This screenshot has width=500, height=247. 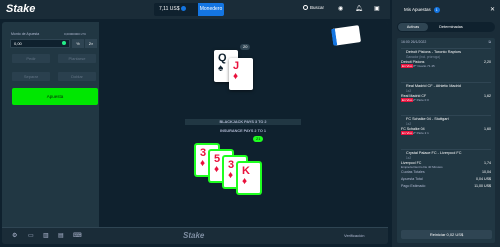 What do you see at coordinates (492, 10) in the screenshot?
I see `close-icon: ✕` at bounding box center [492, 10].